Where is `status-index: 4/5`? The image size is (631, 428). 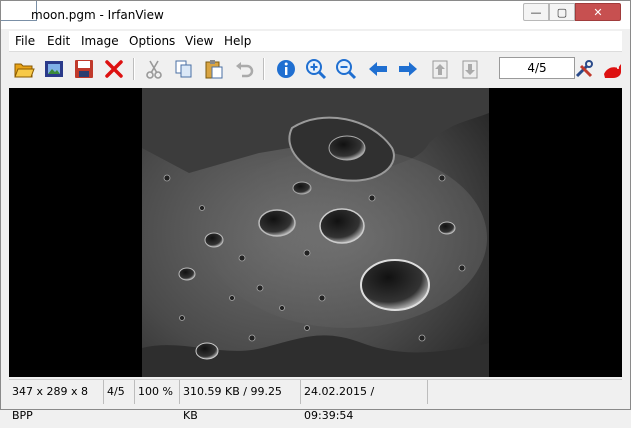 status-index: 4/5 is located at coordinates (119, 392).